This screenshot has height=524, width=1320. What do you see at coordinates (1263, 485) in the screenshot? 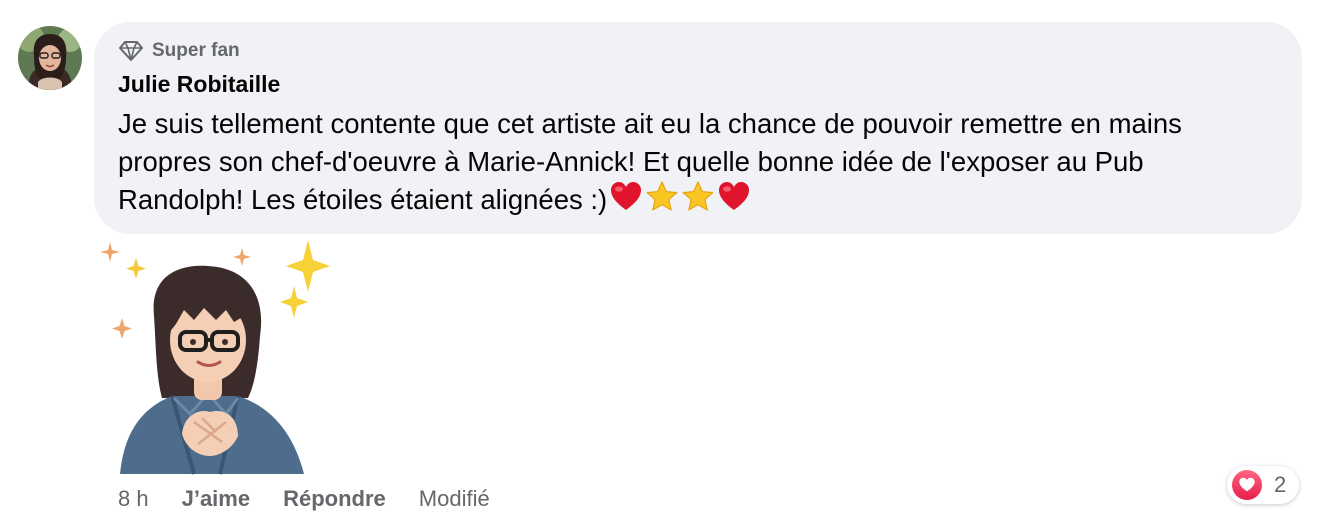
I see `reaction-summary: 2` at bounding box center [1263, 485].